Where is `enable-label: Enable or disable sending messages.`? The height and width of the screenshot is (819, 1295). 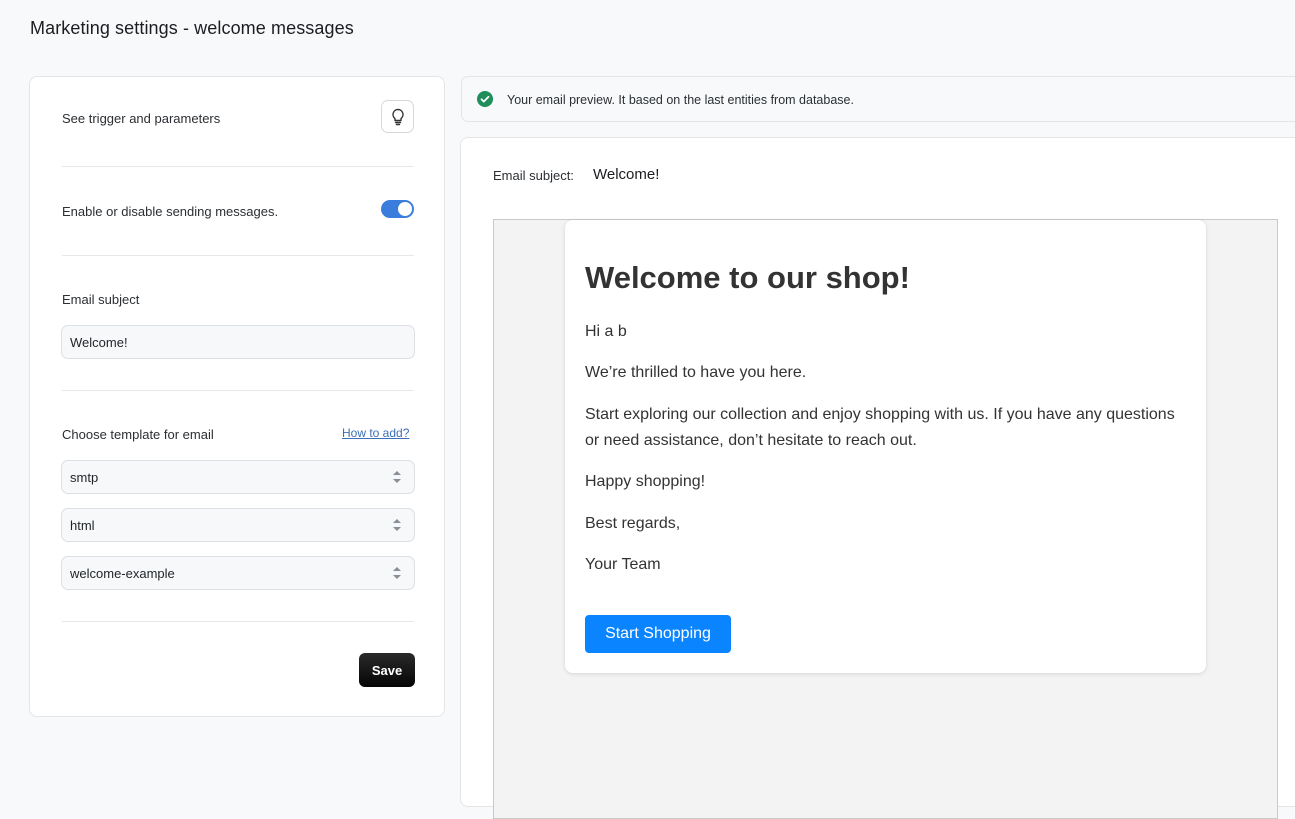 enable-label: Enable or disable sending messages. is located at coordinates (170, 211).